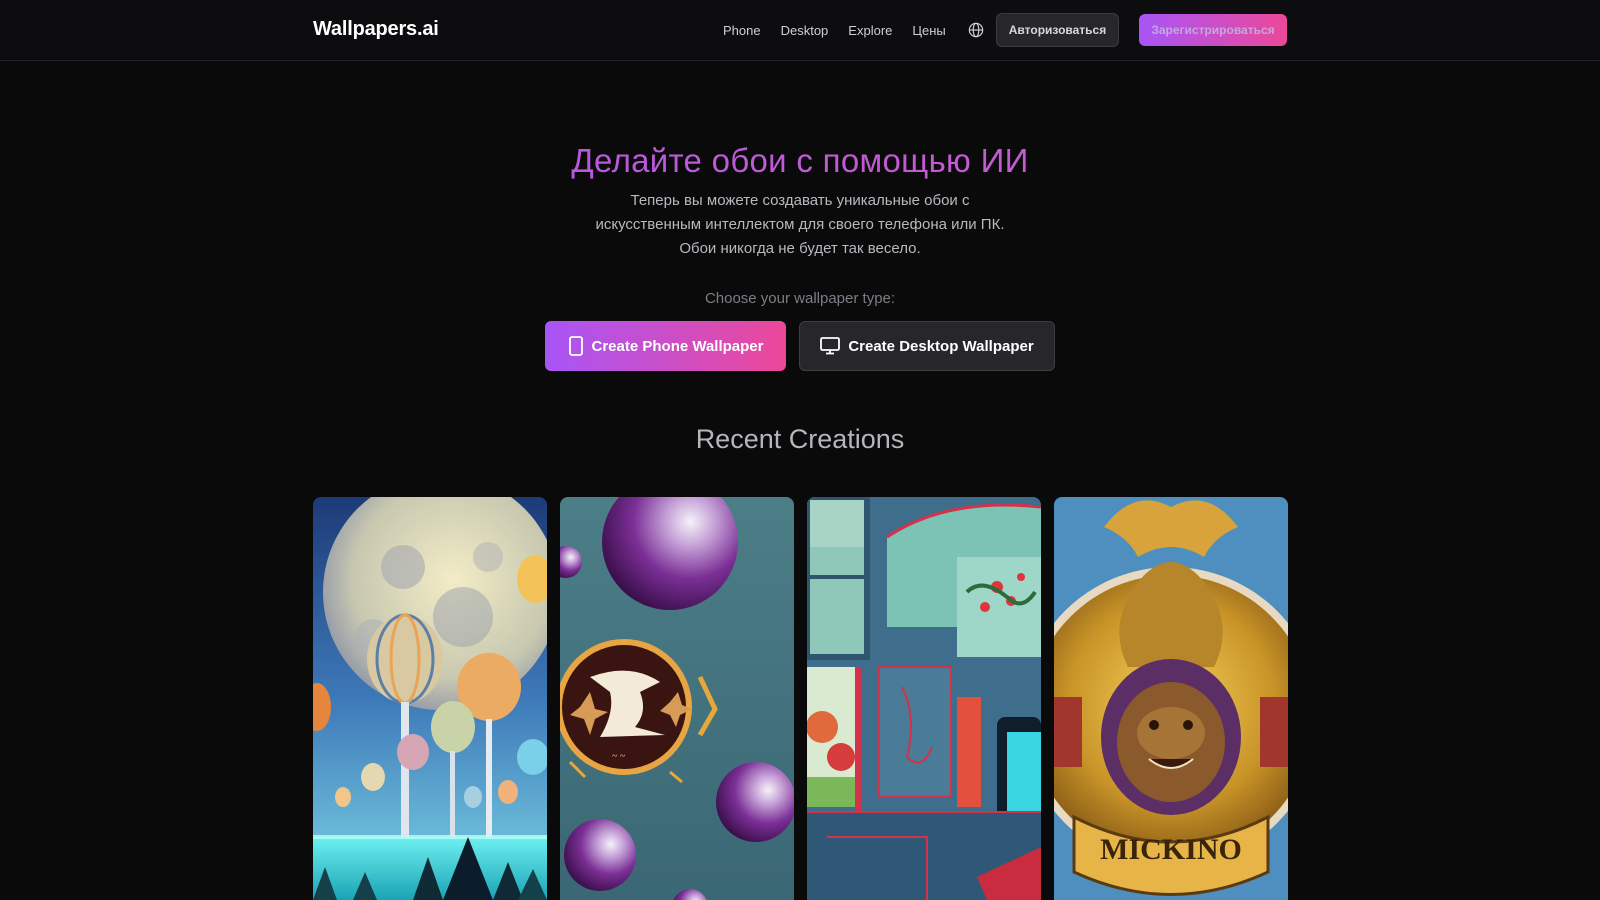 This screenshot has width=1600, height=900. I want to click on retro-room-wallpaper, so click(924, 698).